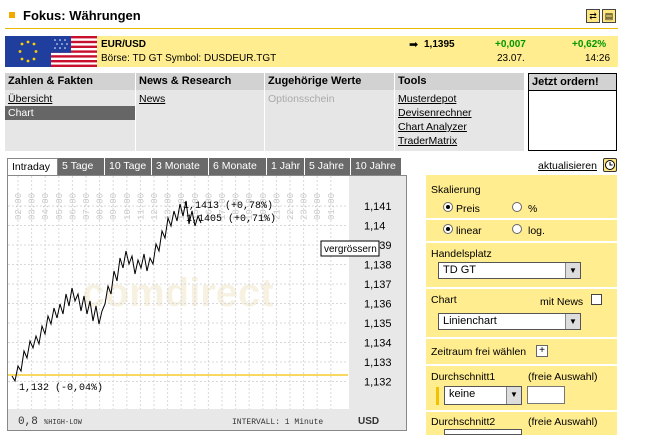 Image resolution: width=659 pixels, height=435 pixels. I want to click on scaling-label: Skalierung, so click(456, 190).